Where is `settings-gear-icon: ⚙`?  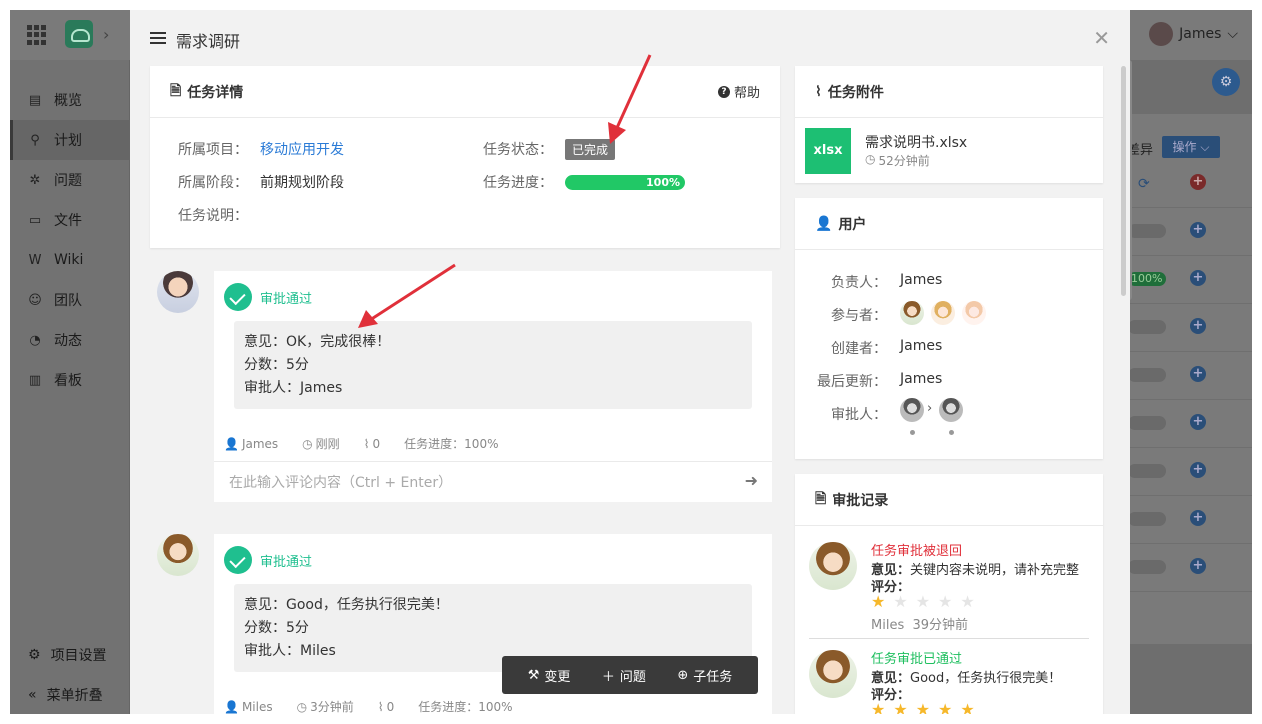 settings-gear-icon: ⚙ is located at coordinates (1226, 82).